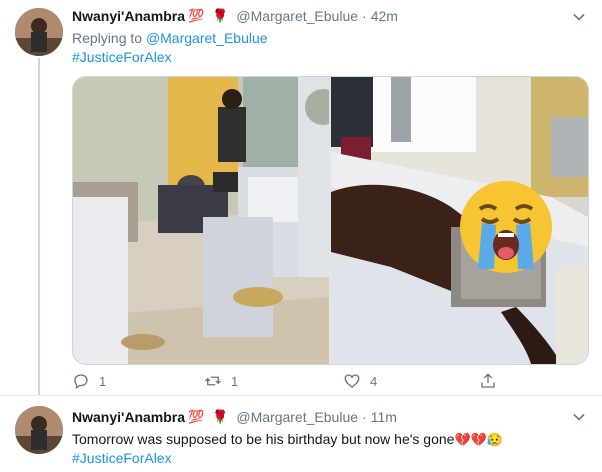  I want to click on reply-icon, so click(81, 382).